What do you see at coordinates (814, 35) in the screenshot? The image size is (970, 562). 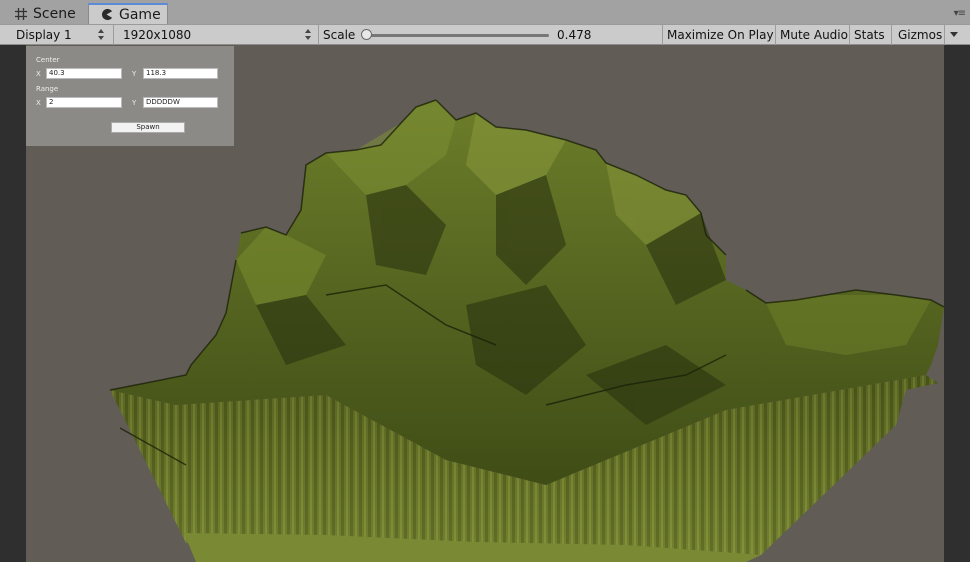 I see `mute-audio-toggle: Mute Audio` at bounding box center [814, 35].